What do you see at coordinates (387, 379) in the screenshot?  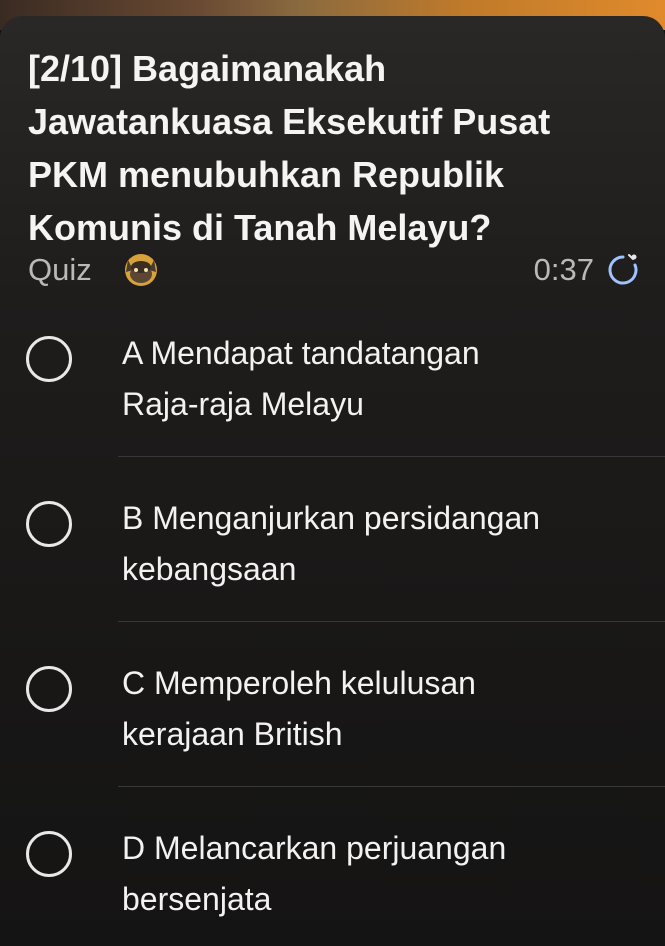 I see `option-a-text: A Mendapat tandatangan Raja-raja Melayu` at bounding box center [387, 379].